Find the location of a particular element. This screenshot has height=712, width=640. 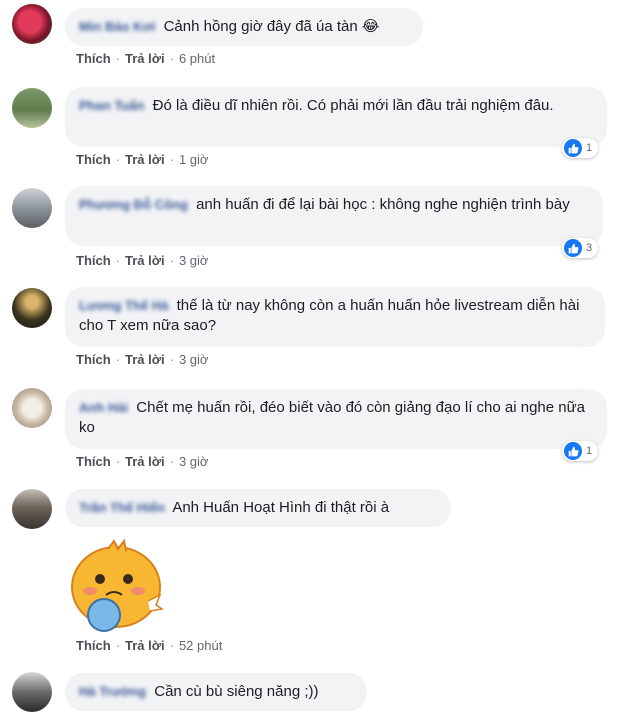

comment-text: Cần cù bù siêng năng ;)) is located at coordinates (236, 691).